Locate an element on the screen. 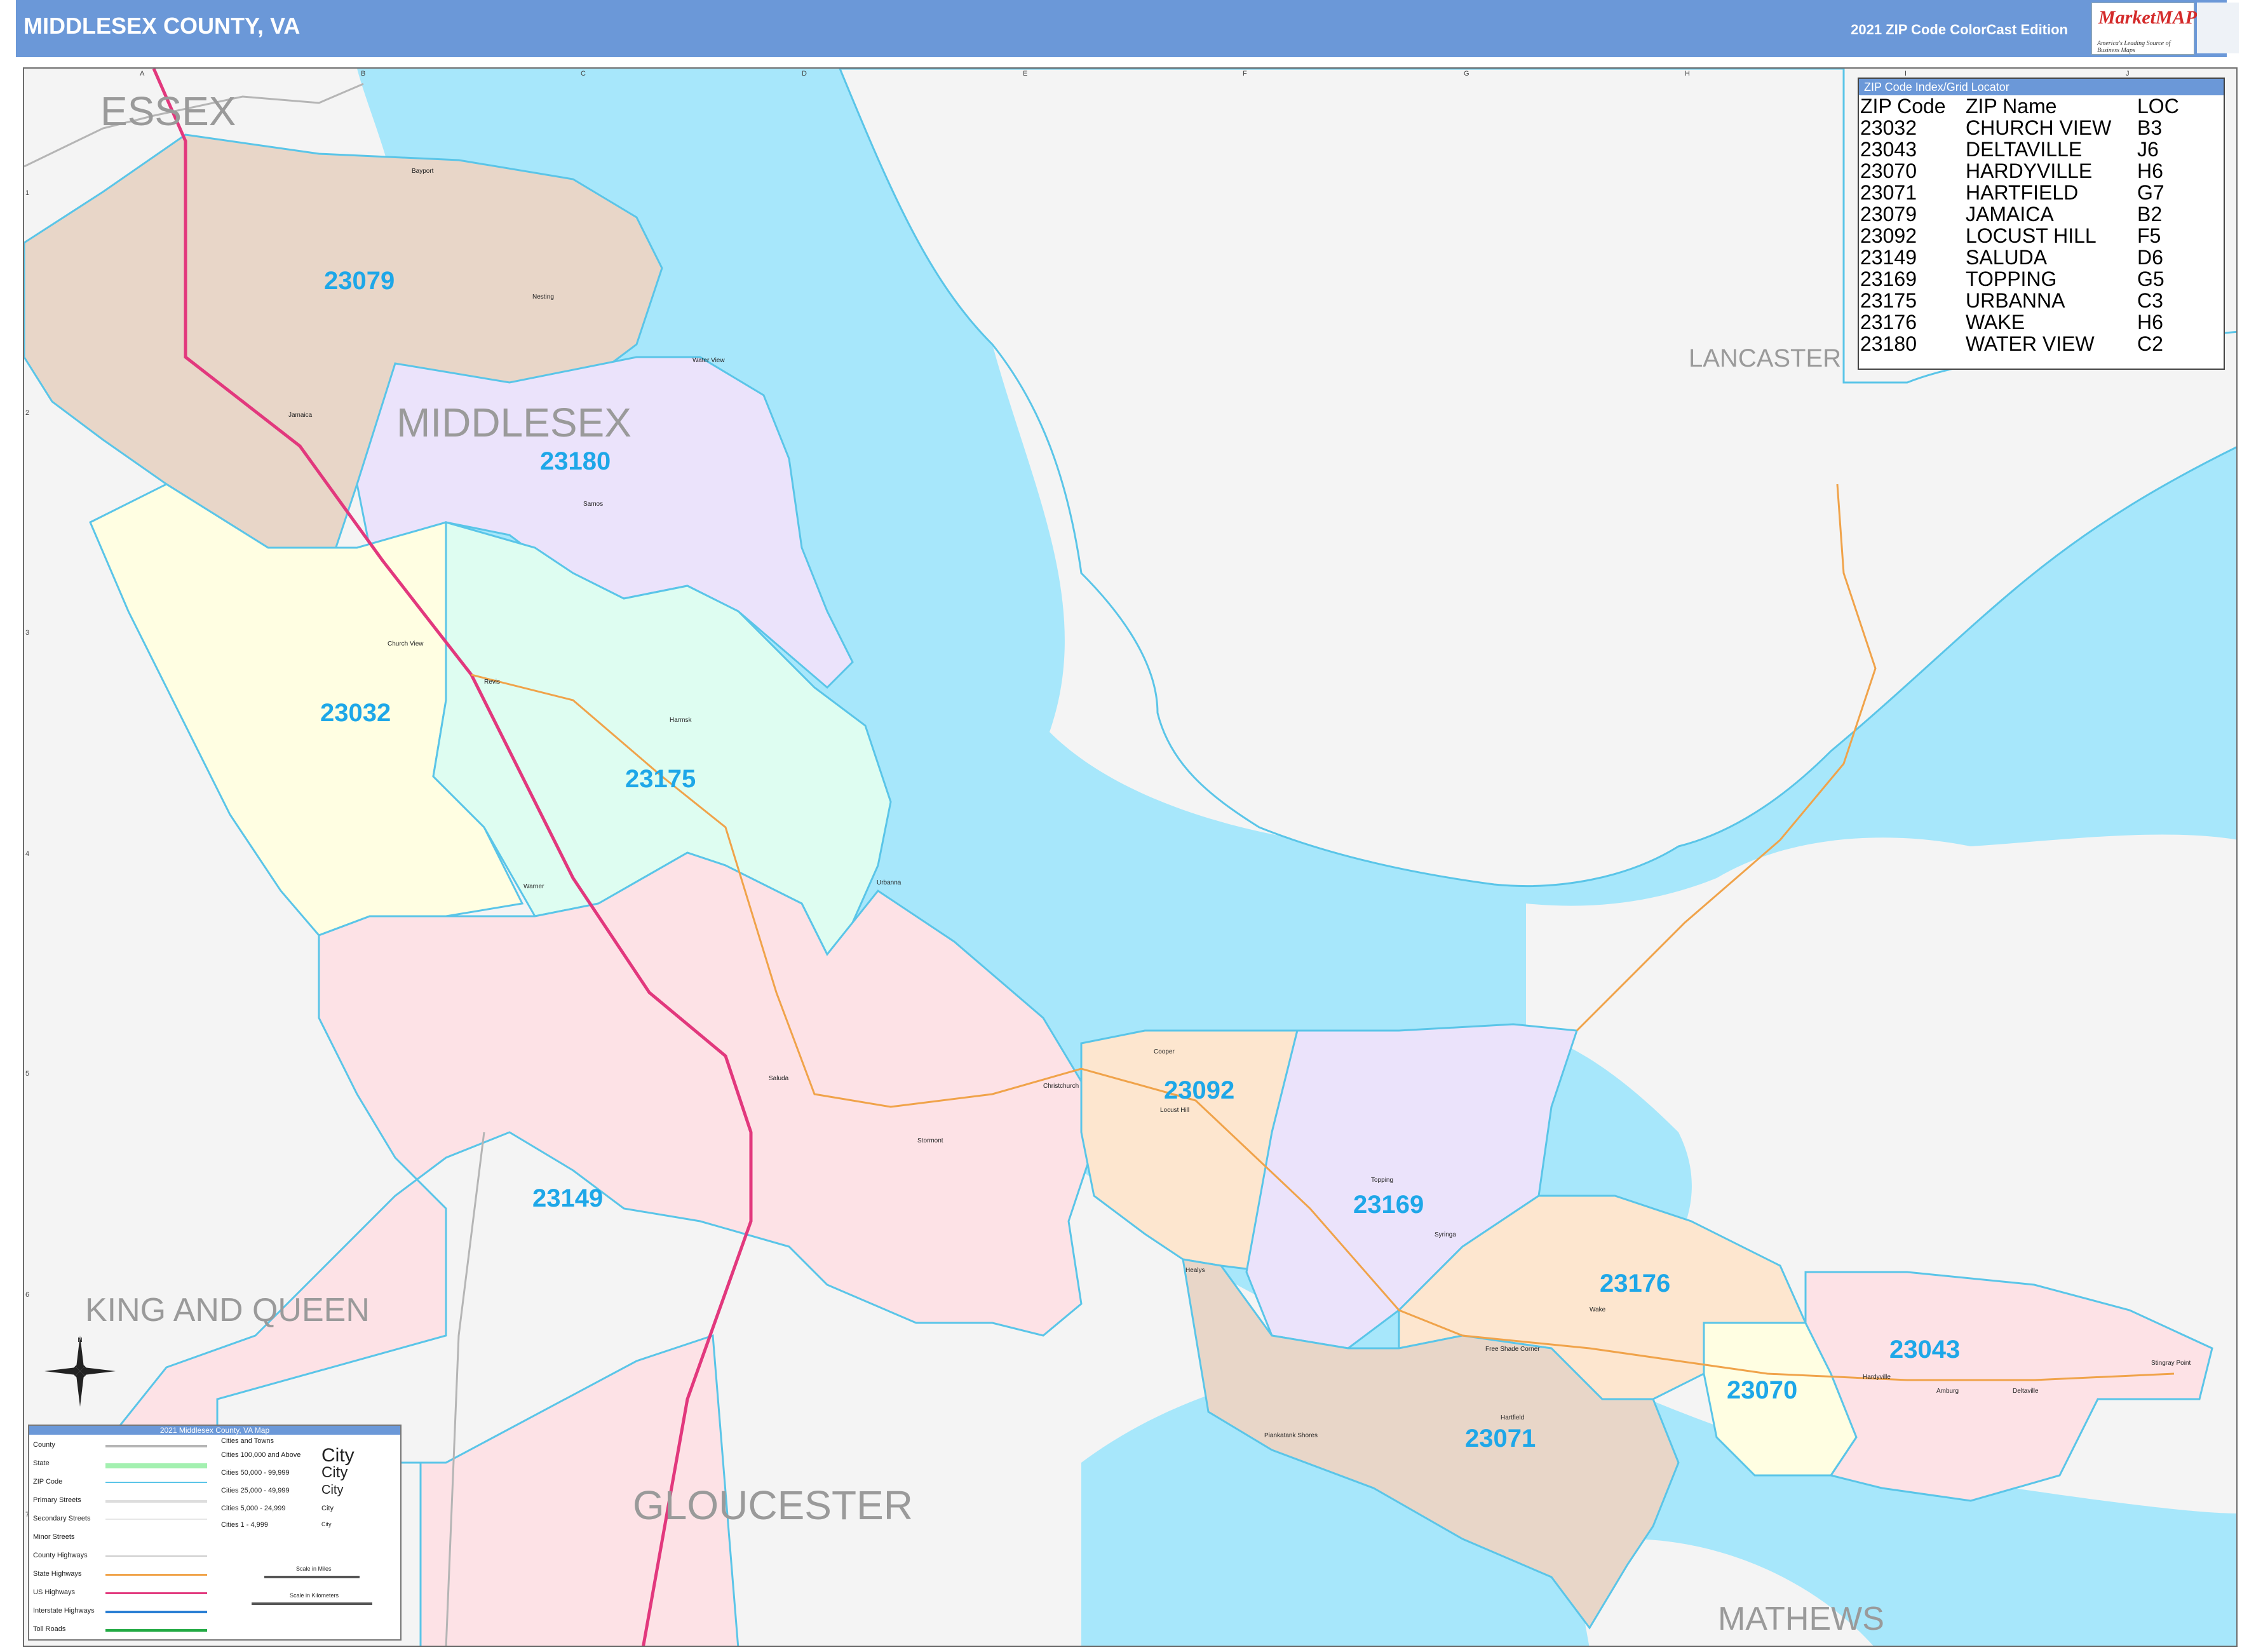 The image size is (2242, 1652). county-label-king-and-queen: KING AND QUEEN is located at coordinates (227, 1310).